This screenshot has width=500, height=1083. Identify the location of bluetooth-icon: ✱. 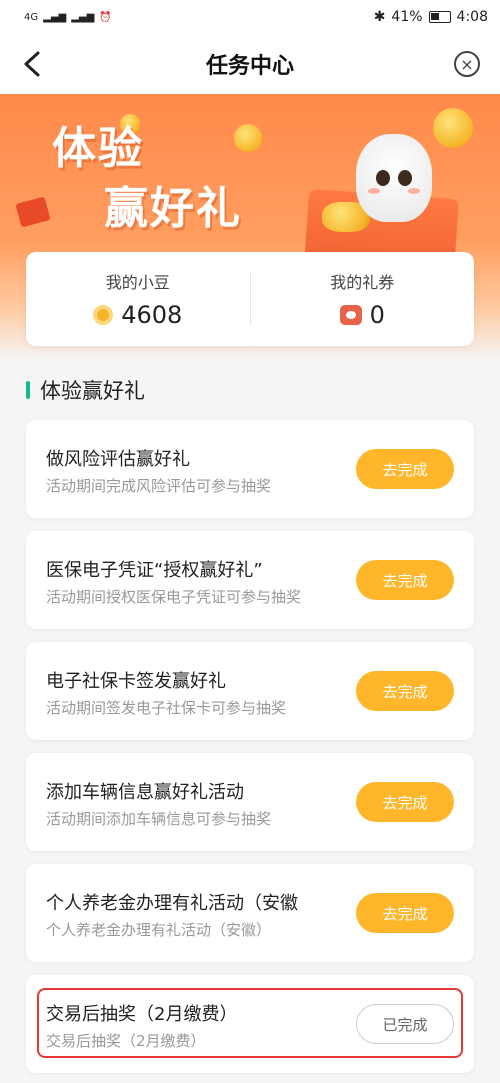
(379, 17).